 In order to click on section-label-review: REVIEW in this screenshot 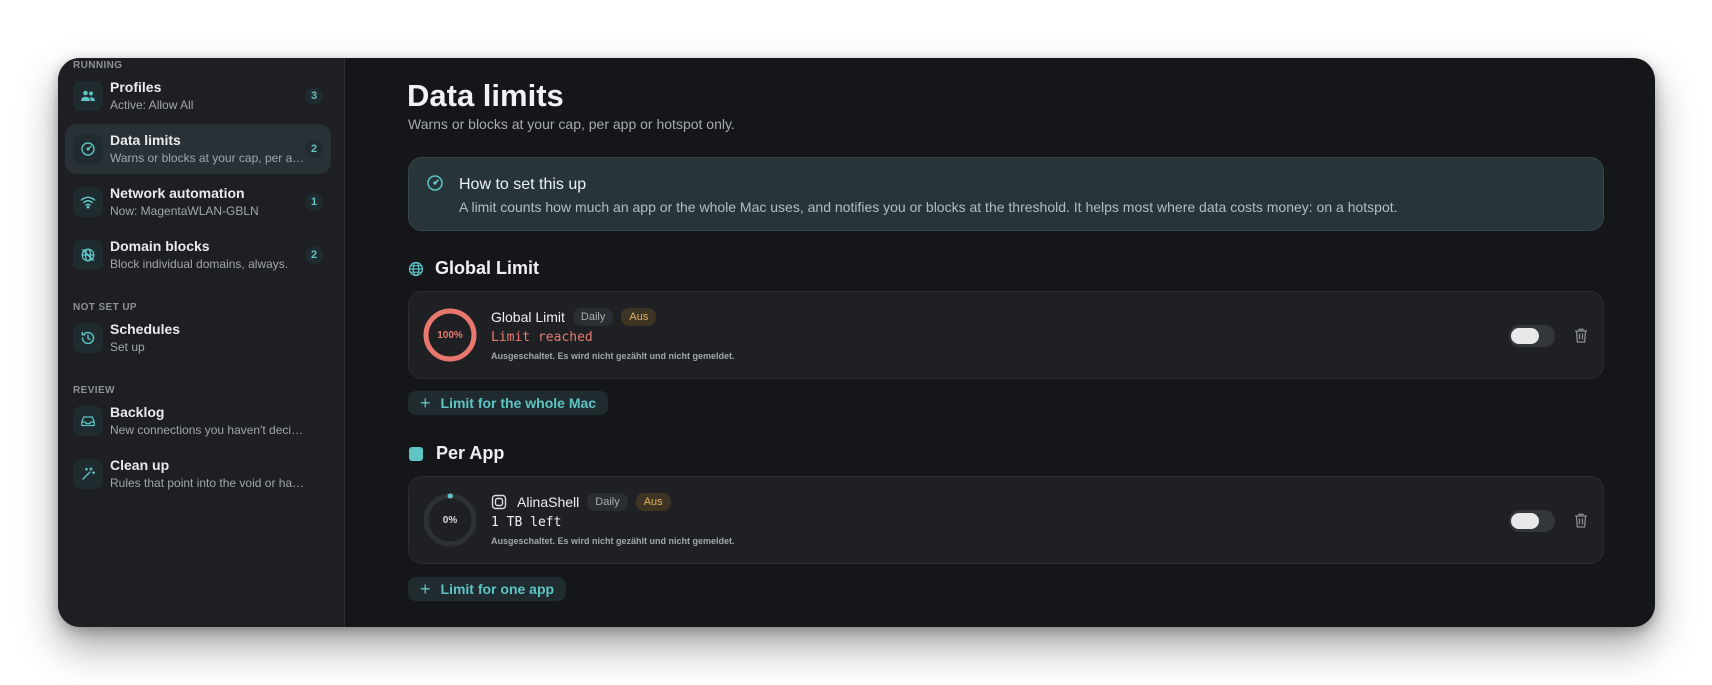, I will do `click(94, 390)`.